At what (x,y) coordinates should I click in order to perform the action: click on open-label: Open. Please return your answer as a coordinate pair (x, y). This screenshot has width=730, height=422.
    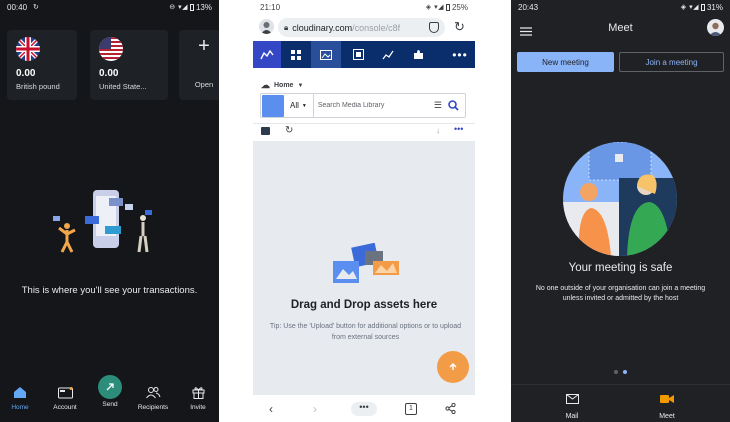
    Looking at the image, I should click on (204, 84).